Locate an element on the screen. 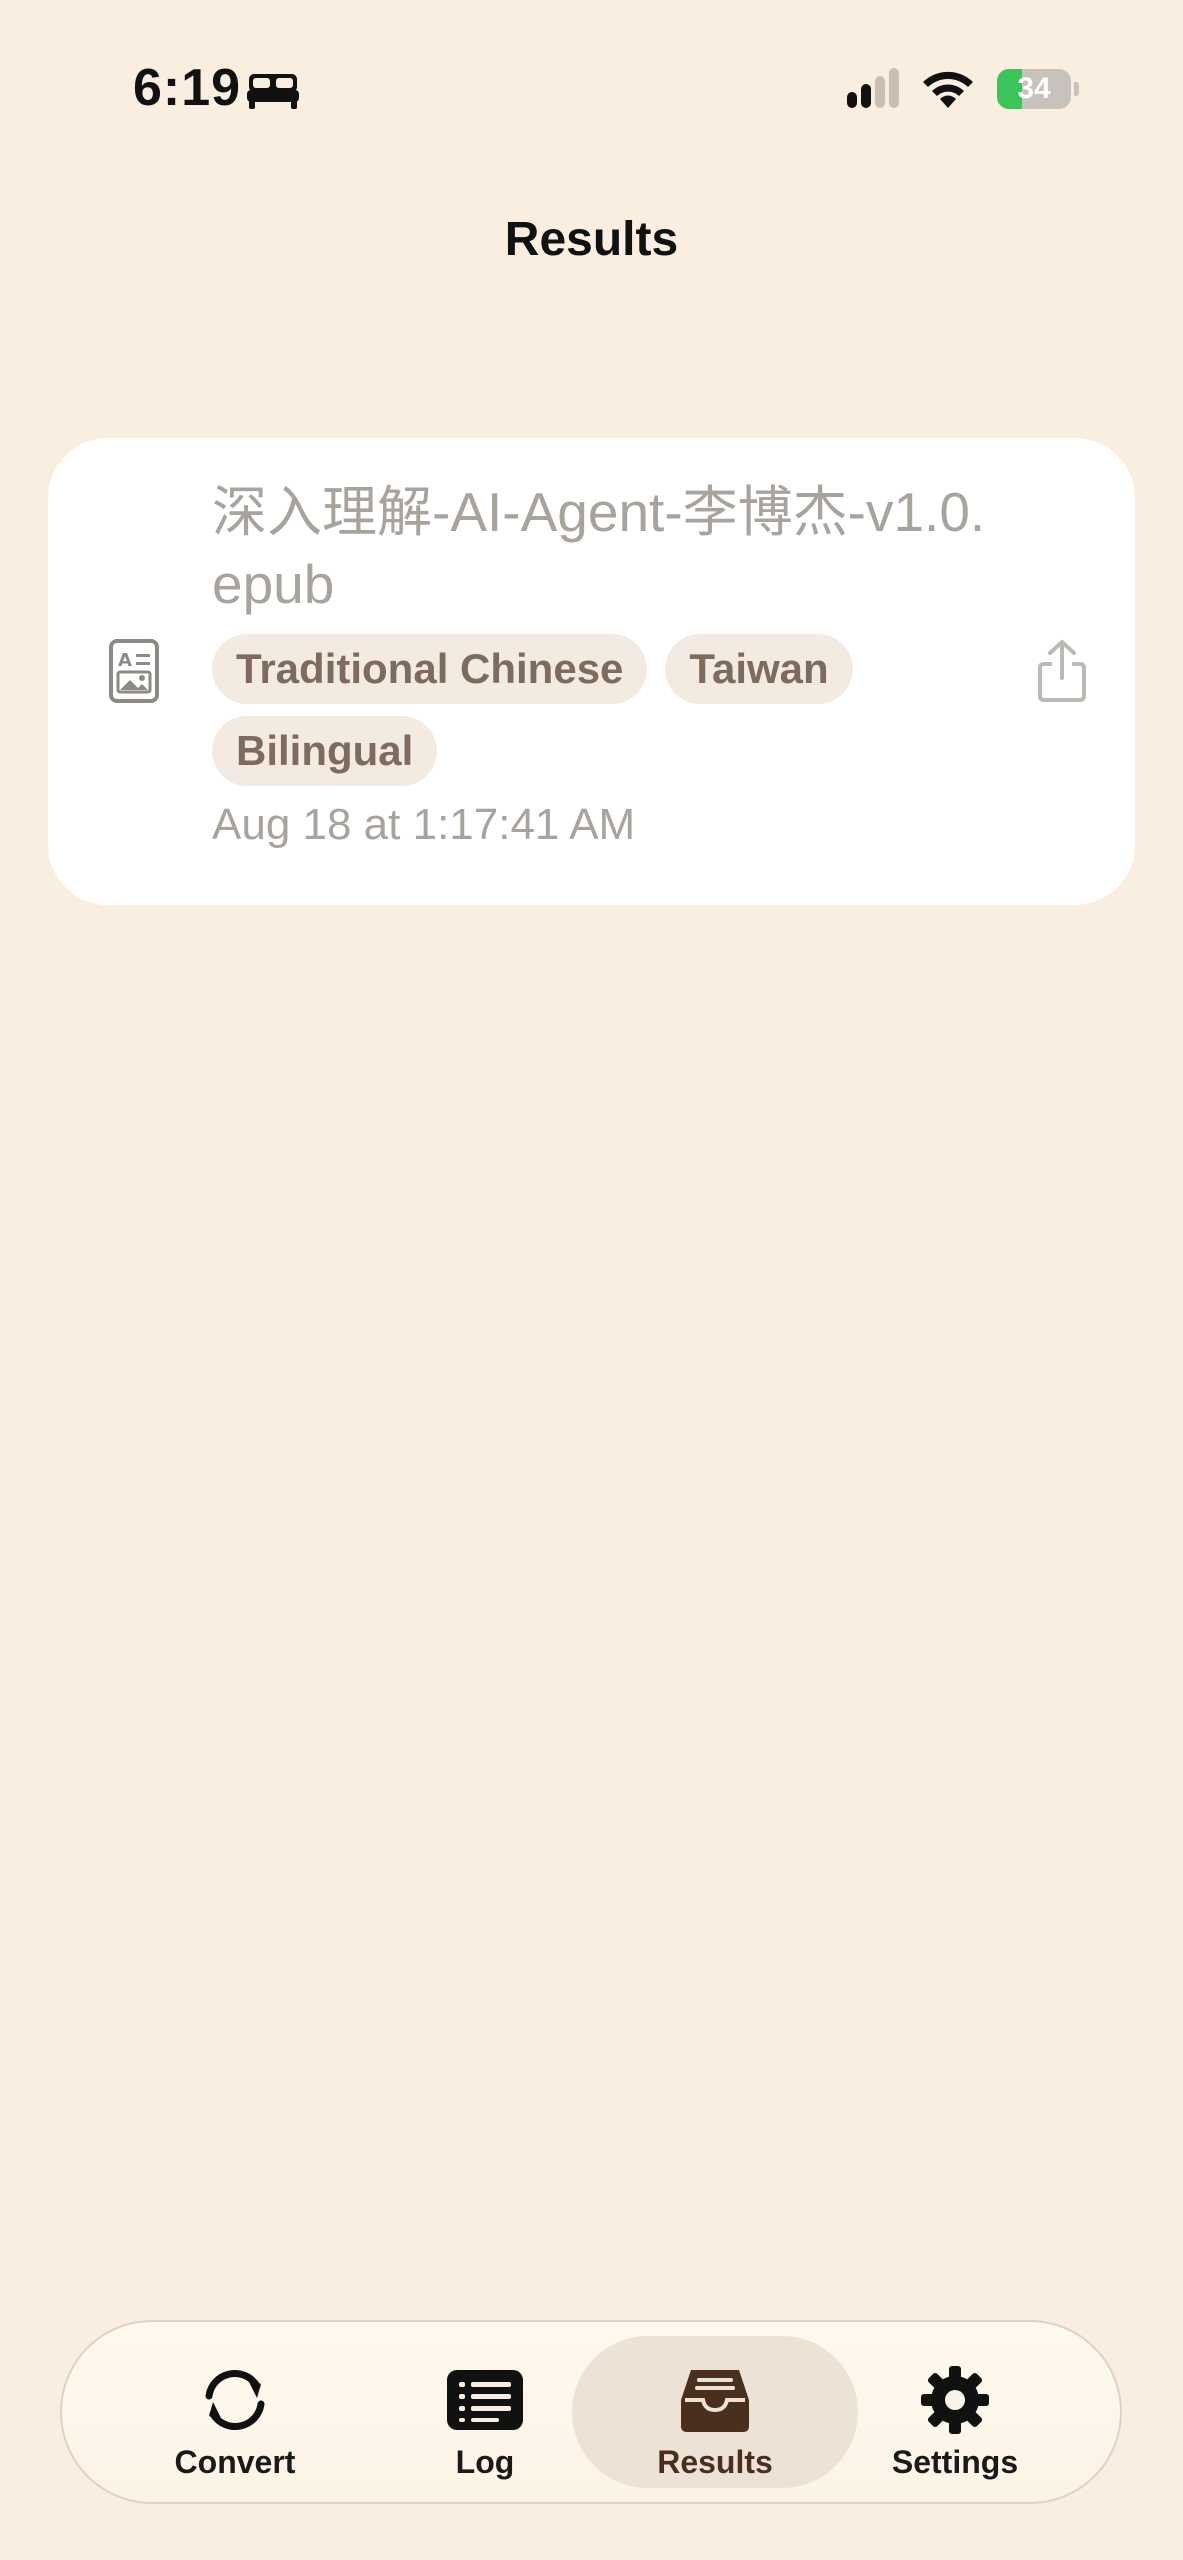  tab-bar: Convert Log Results Settings is located at coordinates (591, 2412).